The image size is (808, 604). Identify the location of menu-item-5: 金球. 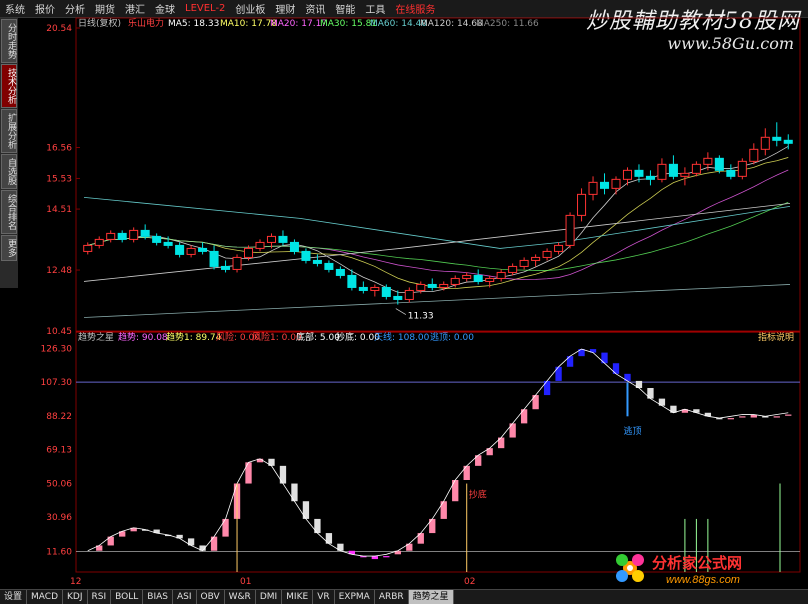
(165, 8).